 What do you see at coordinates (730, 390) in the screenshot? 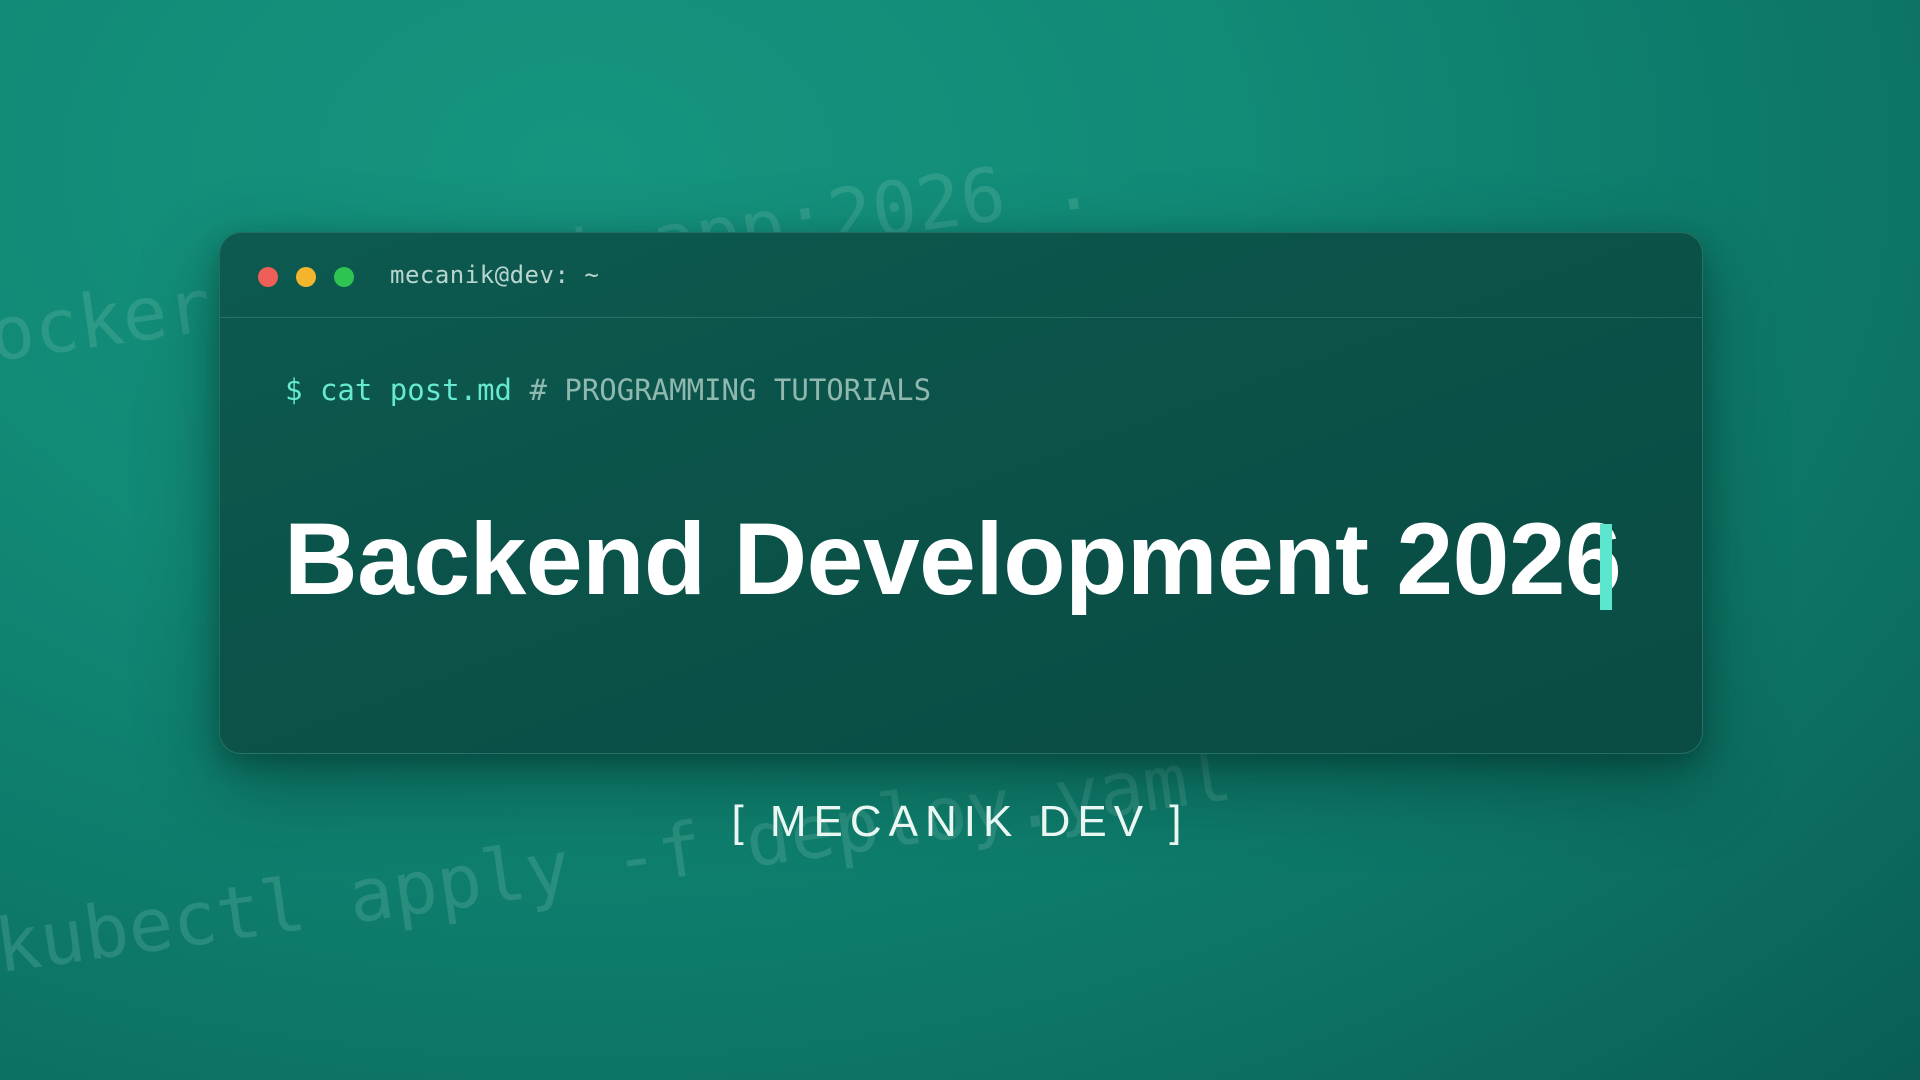
I see `prompt-comment: # PROGRAMMING TUTORIALS` at bounding box center [730, 390].